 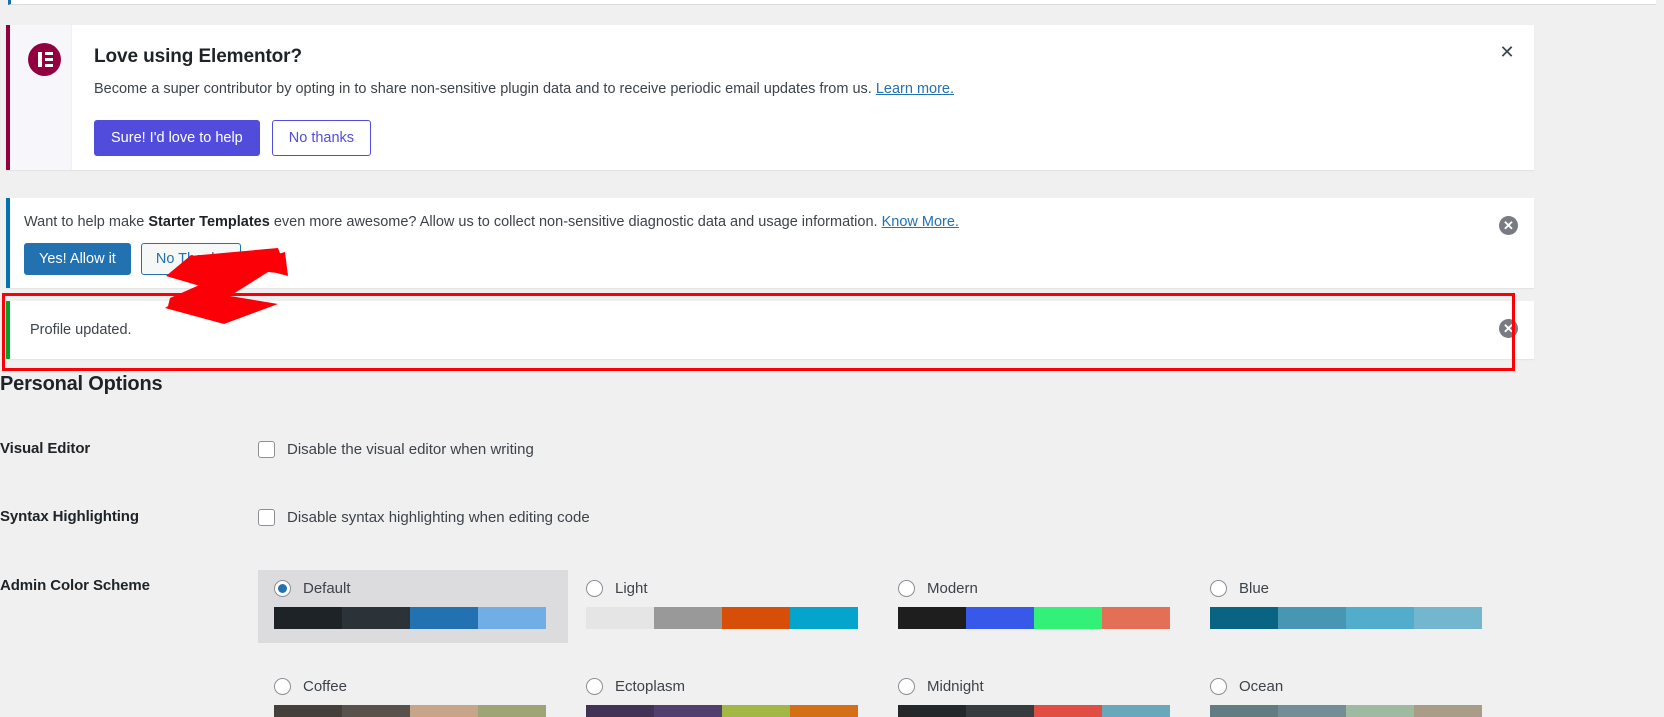 I want to click on color-scheme-name-coffee: Coffee, so click(x=325, y=686).